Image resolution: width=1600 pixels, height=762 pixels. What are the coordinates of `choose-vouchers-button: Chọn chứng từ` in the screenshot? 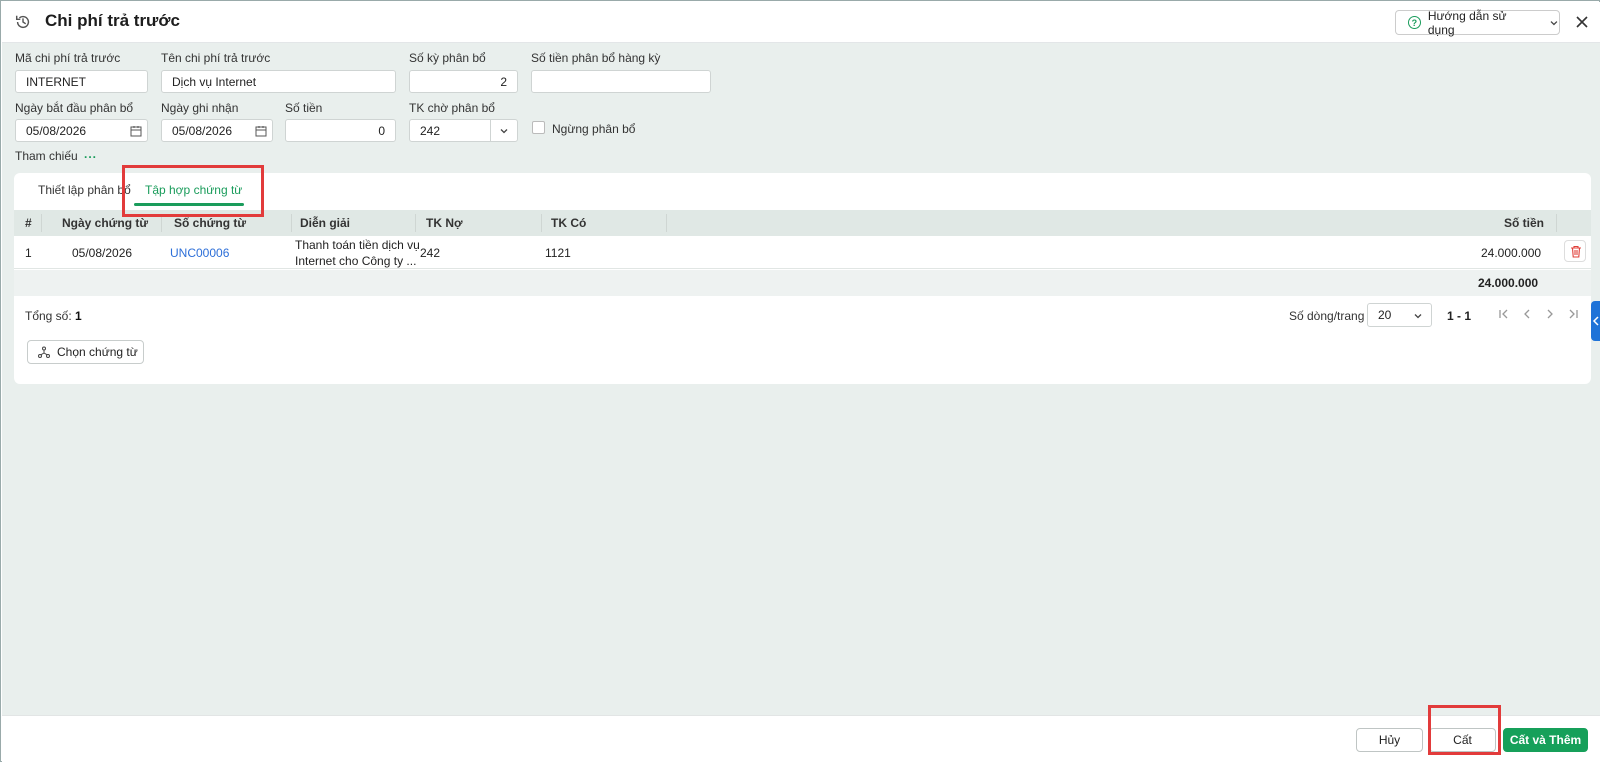 It's located at (85, 352).